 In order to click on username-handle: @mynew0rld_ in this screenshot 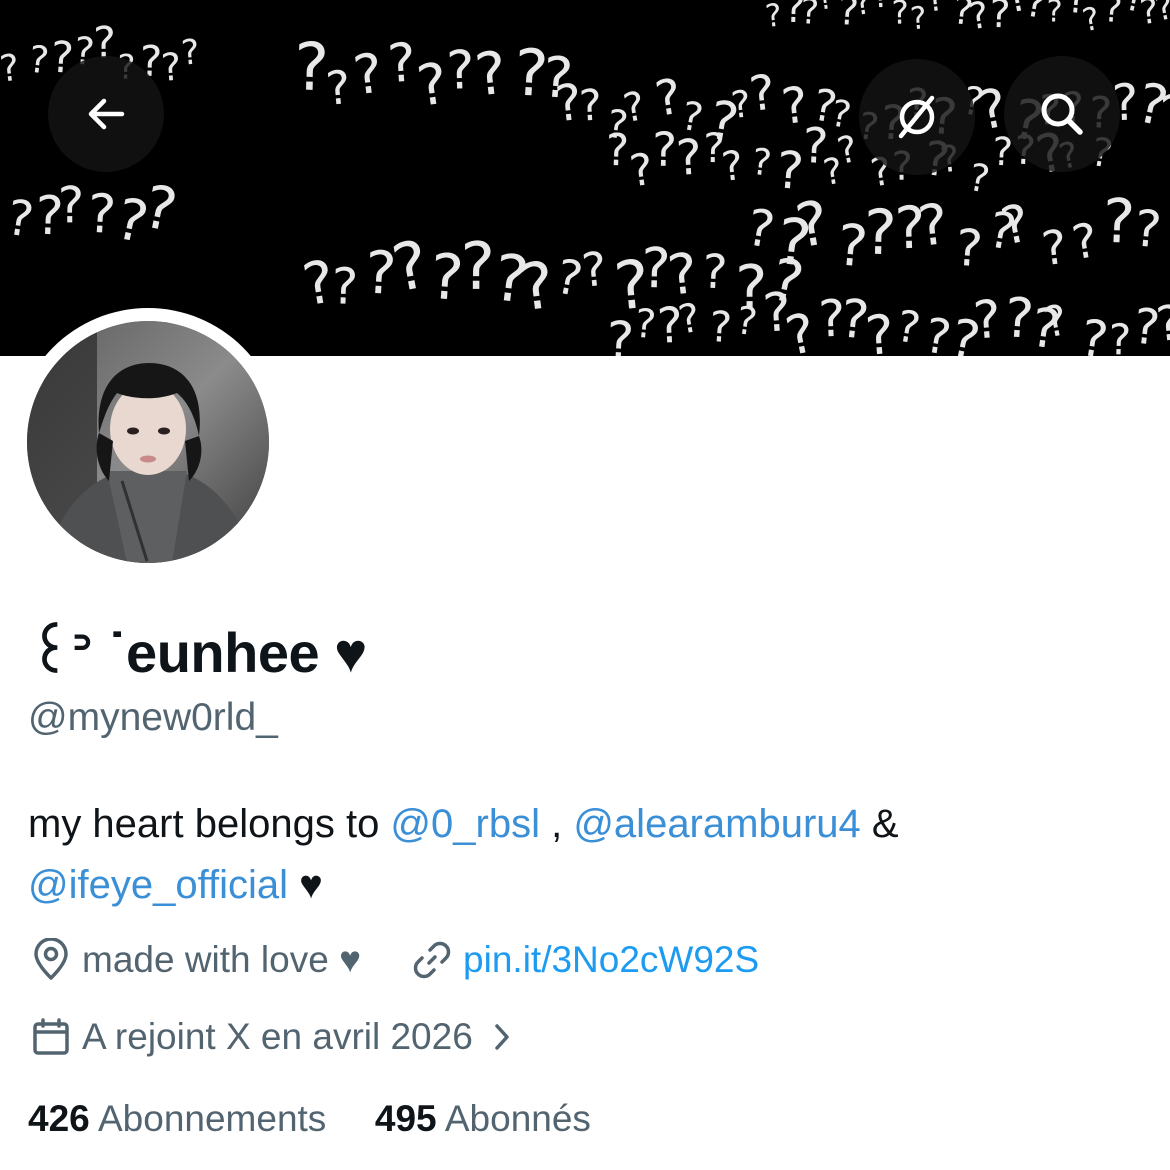, I will do `click(153, 717)`.